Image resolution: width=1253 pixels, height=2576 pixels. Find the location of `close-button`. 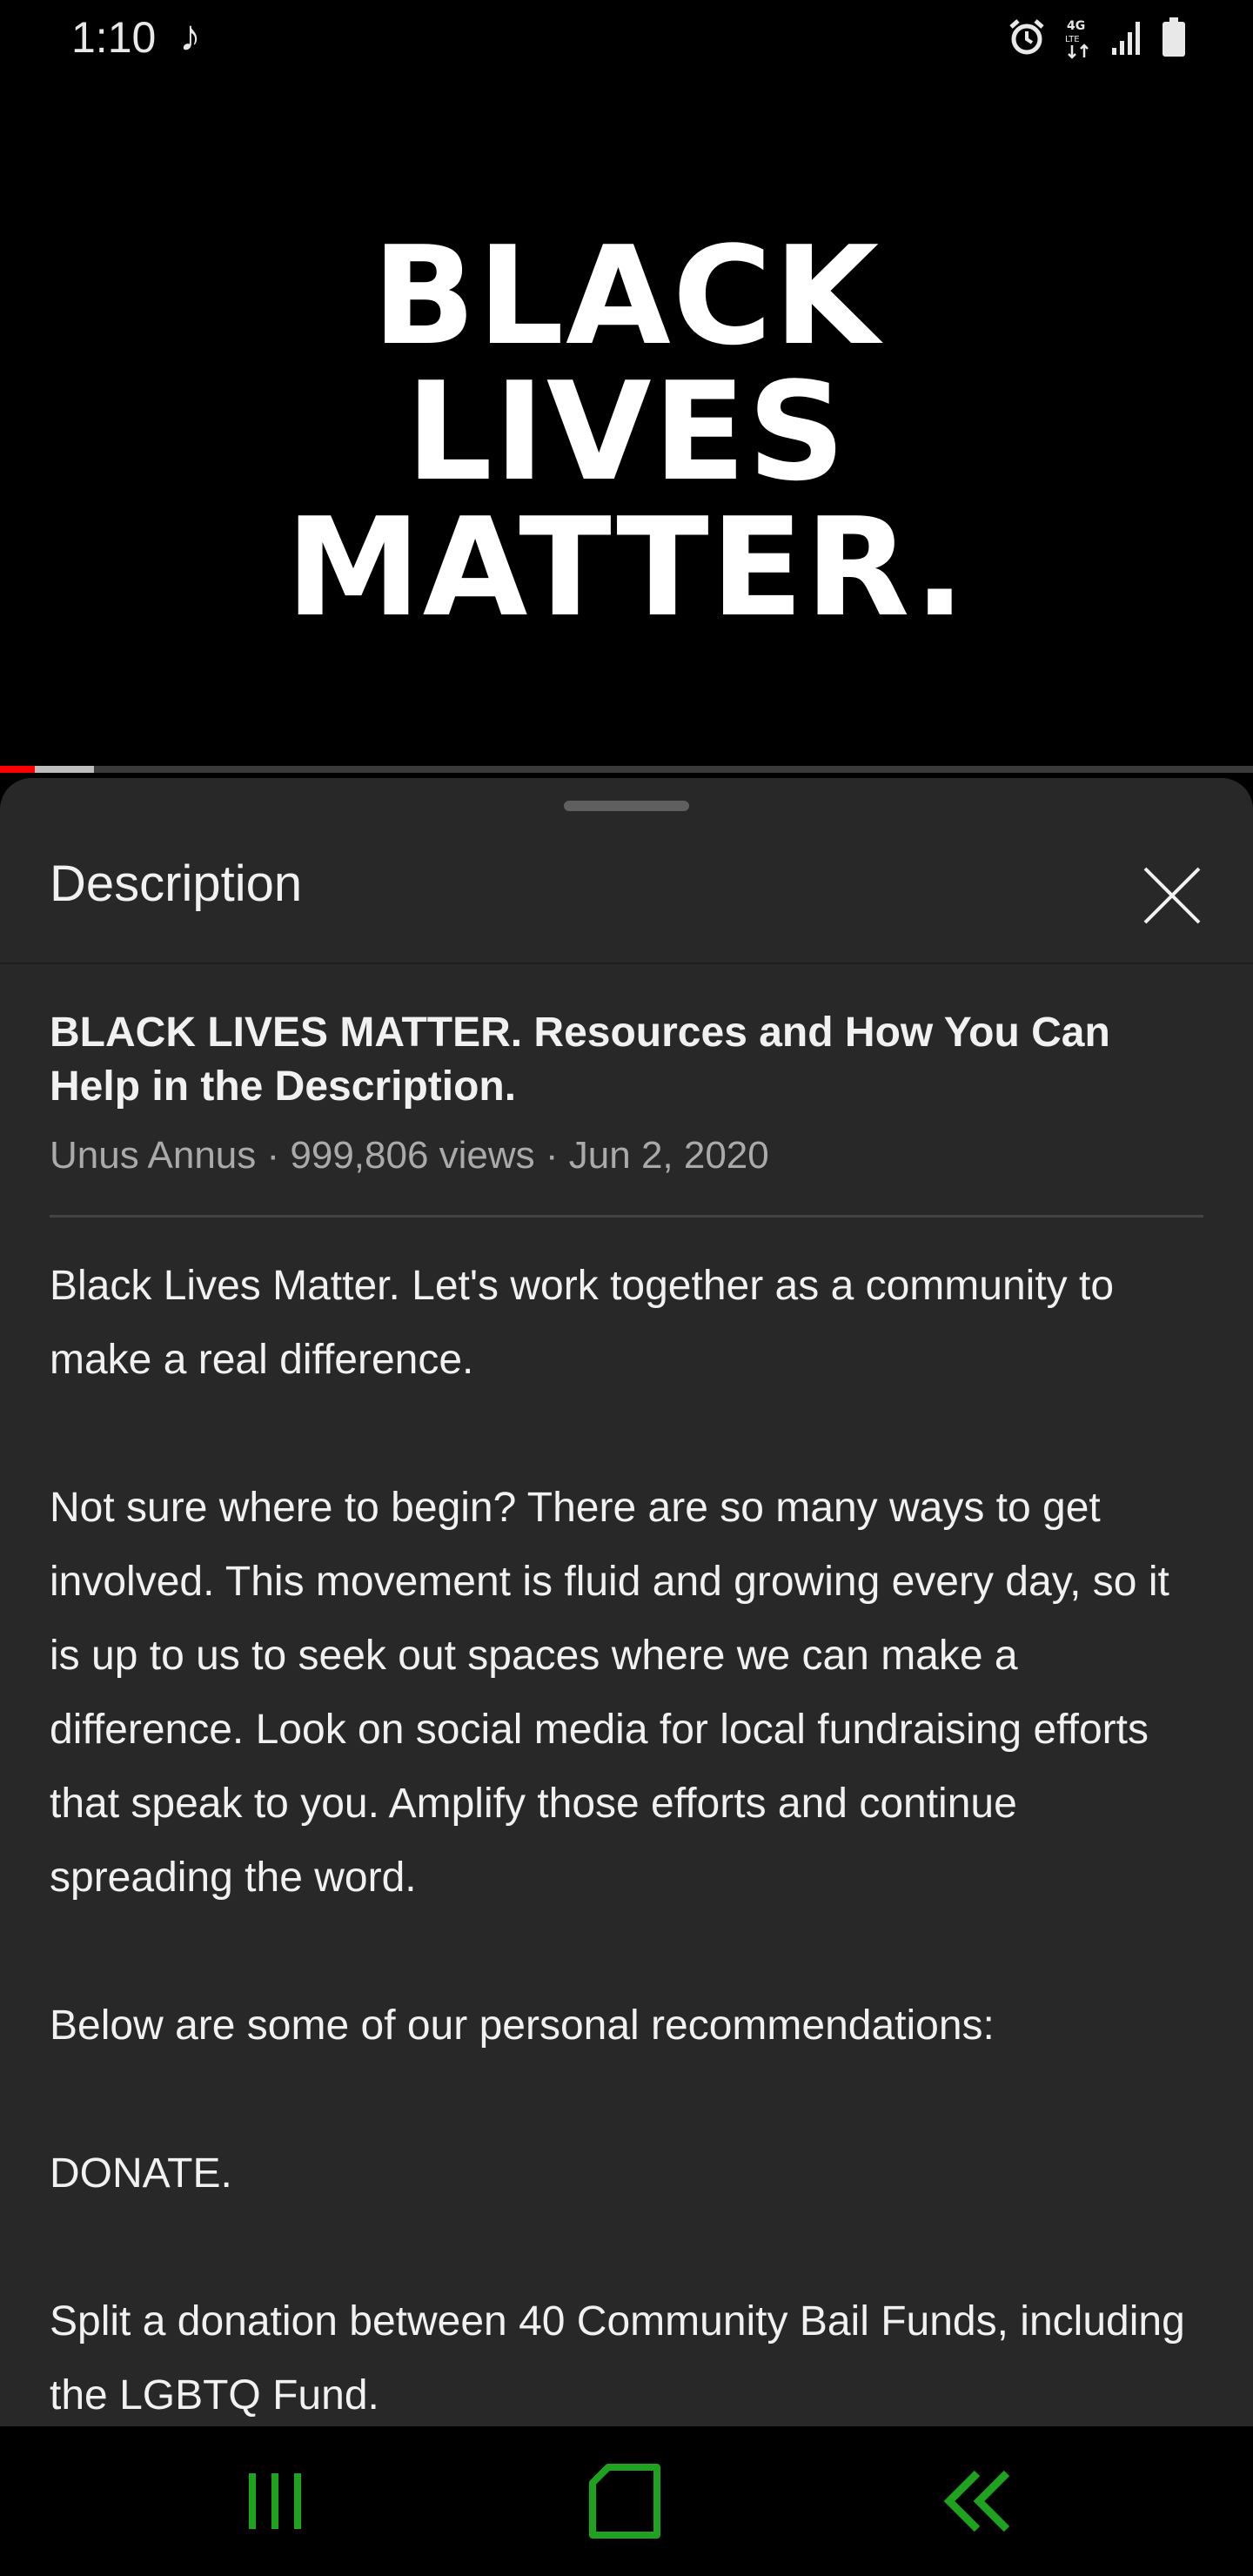

close-button is located at coordinates (1172, 895).